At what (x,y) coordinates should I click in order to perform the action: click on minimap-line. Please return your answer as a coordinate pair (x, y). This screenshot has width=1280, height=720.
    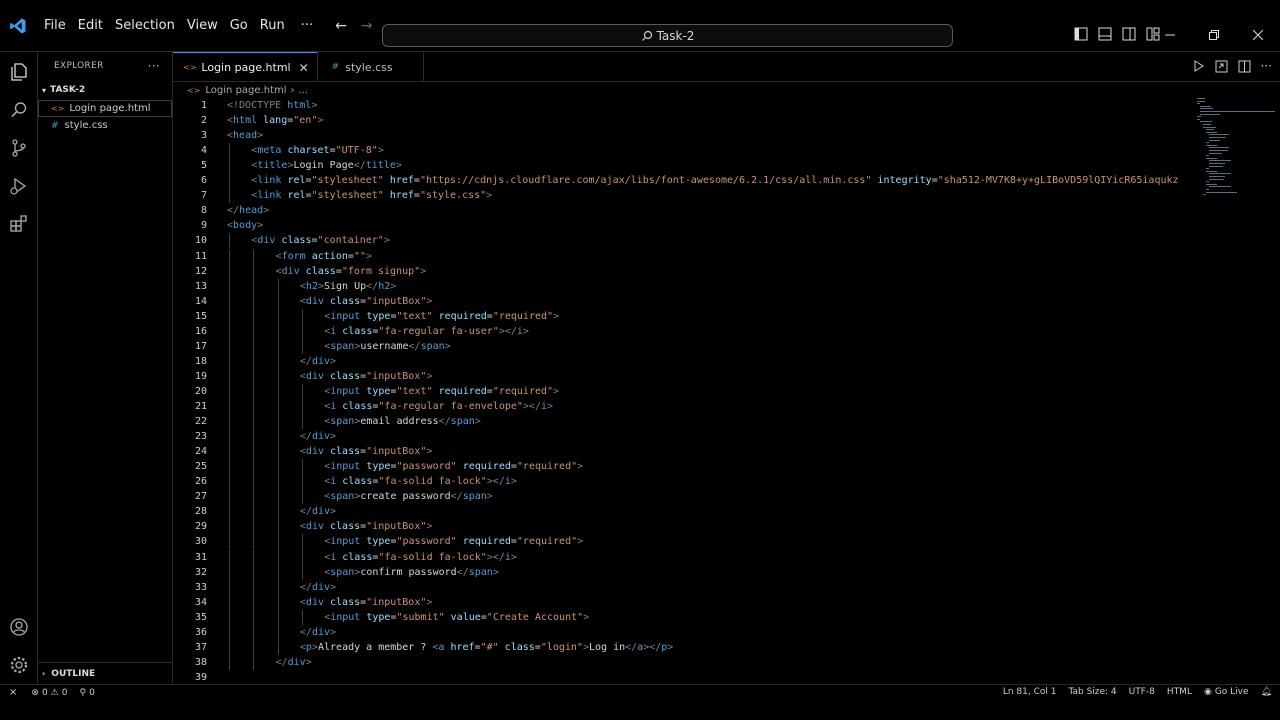
    Looking at the image, I should click on (1207, 124).